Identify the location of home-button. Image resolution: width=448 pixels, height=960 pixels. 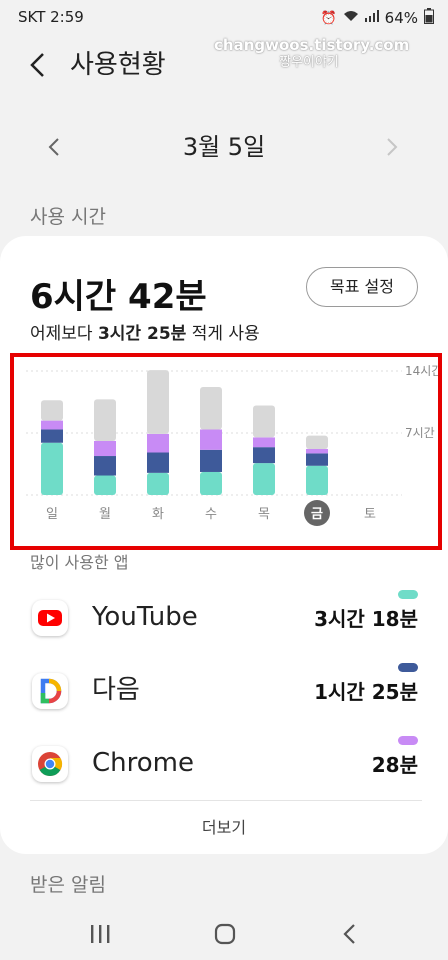
(225, 934).